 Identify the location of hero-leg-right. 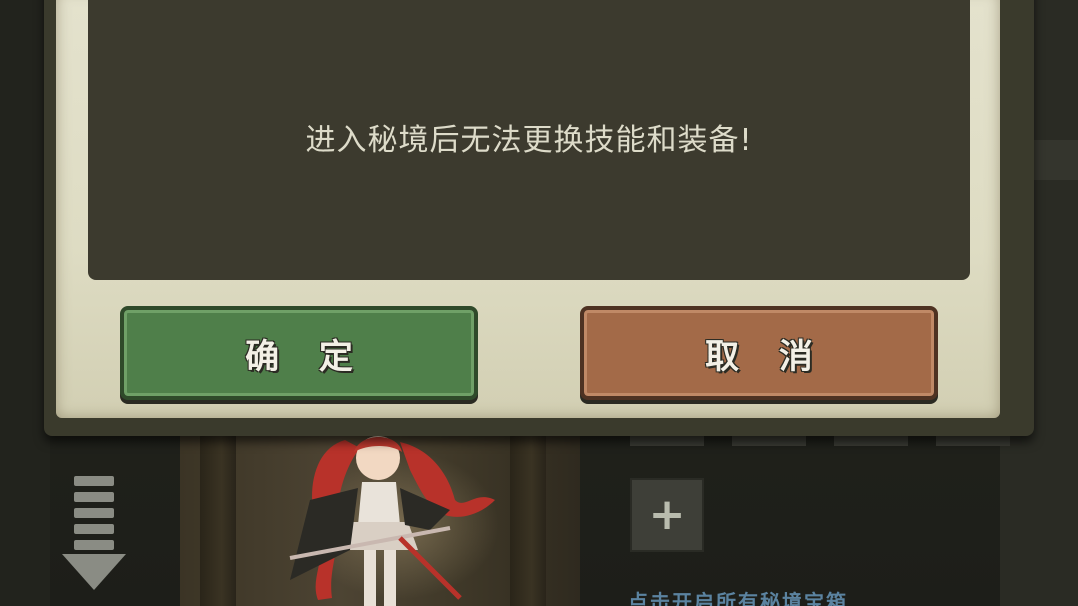
(390, 578).